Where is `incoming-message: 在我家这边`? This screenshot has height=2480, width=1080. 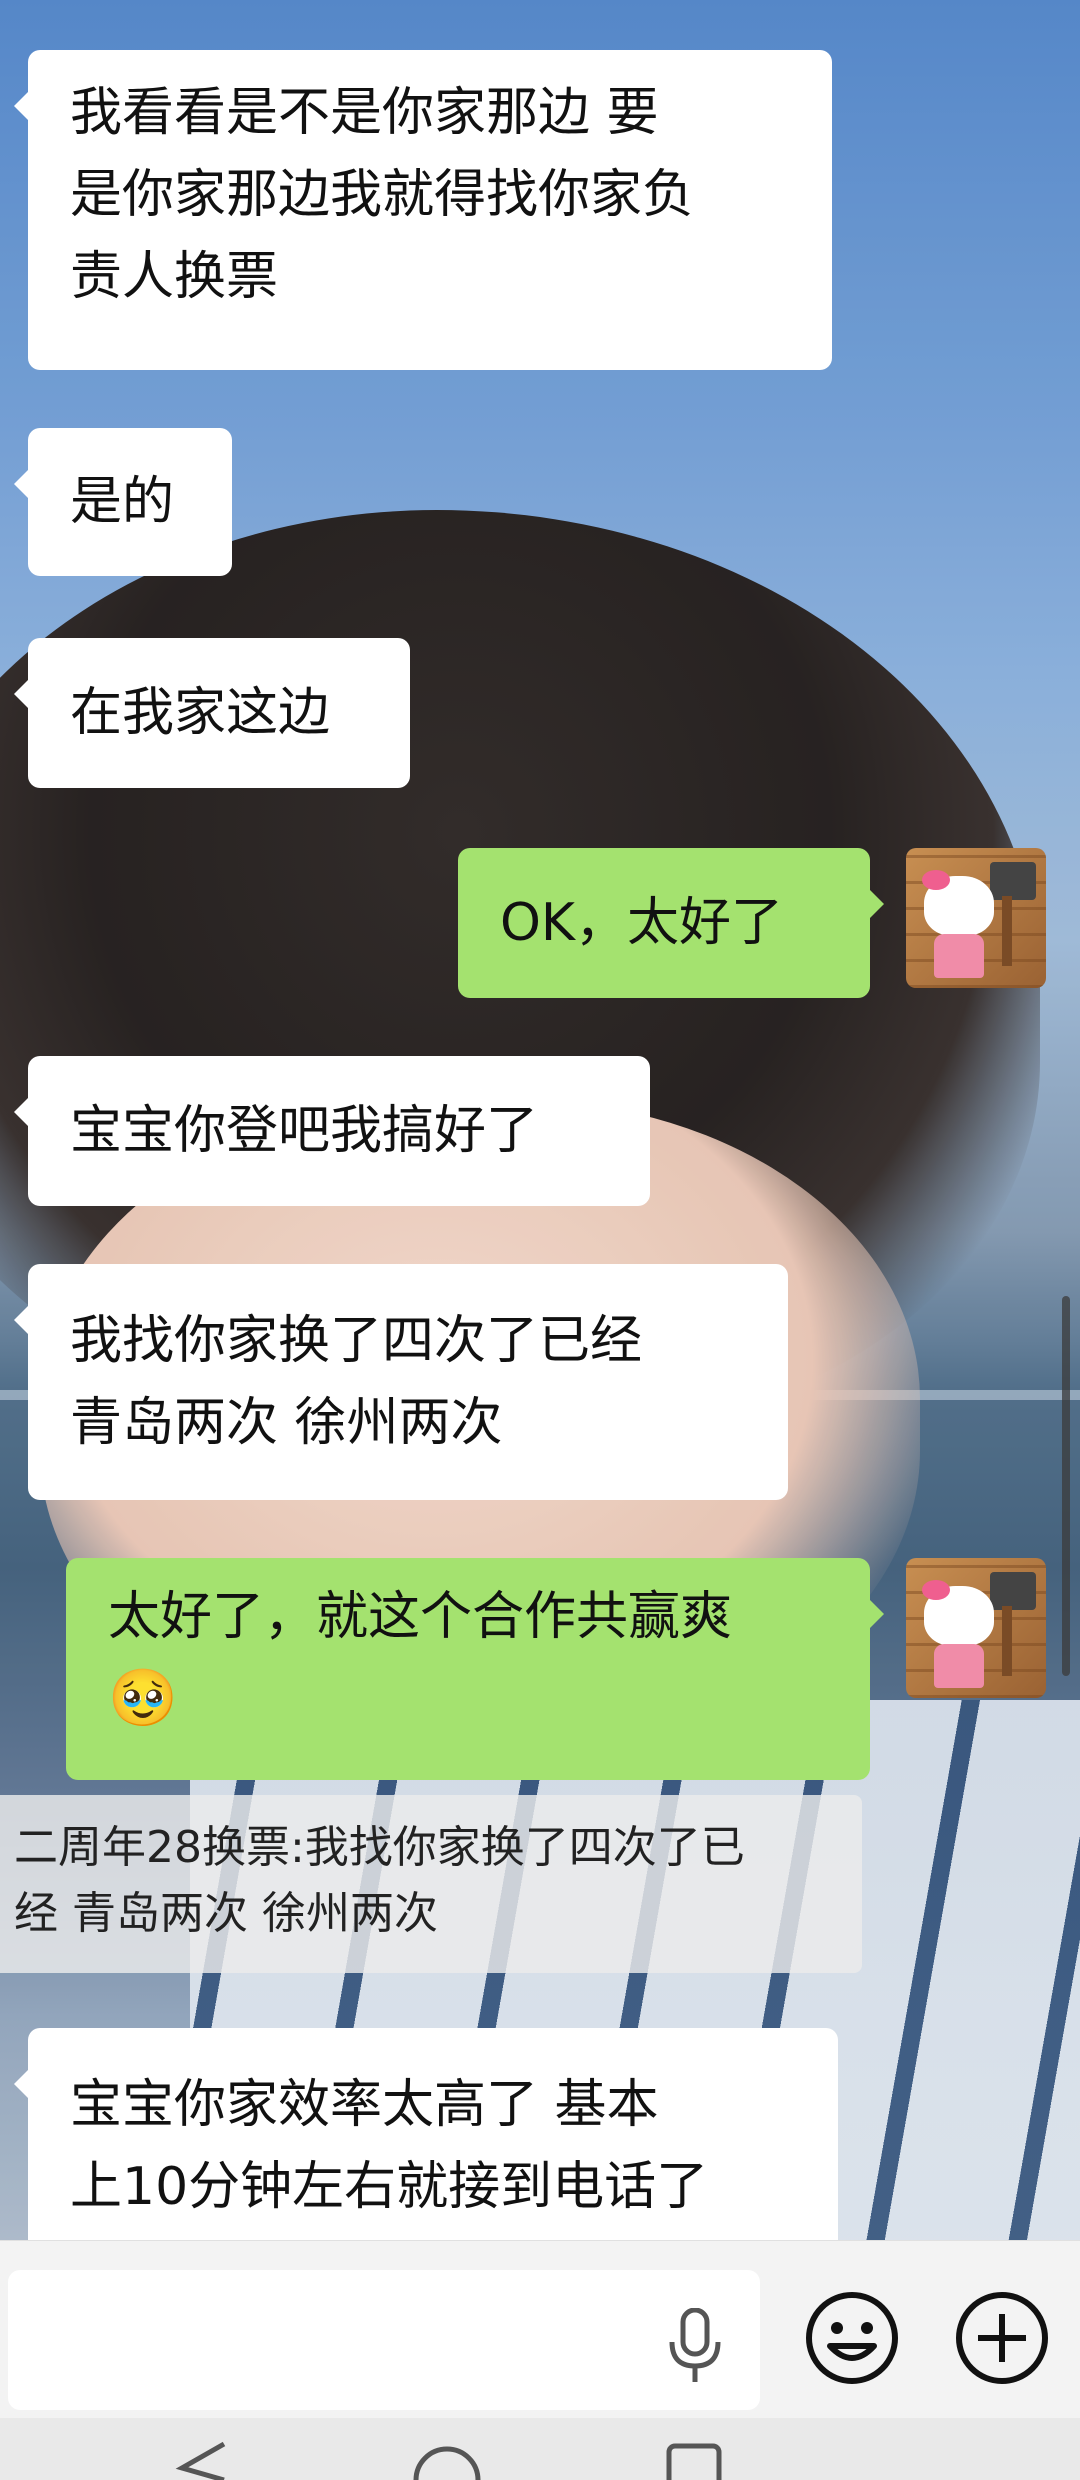
incoming-message: 在我家这边 is located at coordinates (212, 713).